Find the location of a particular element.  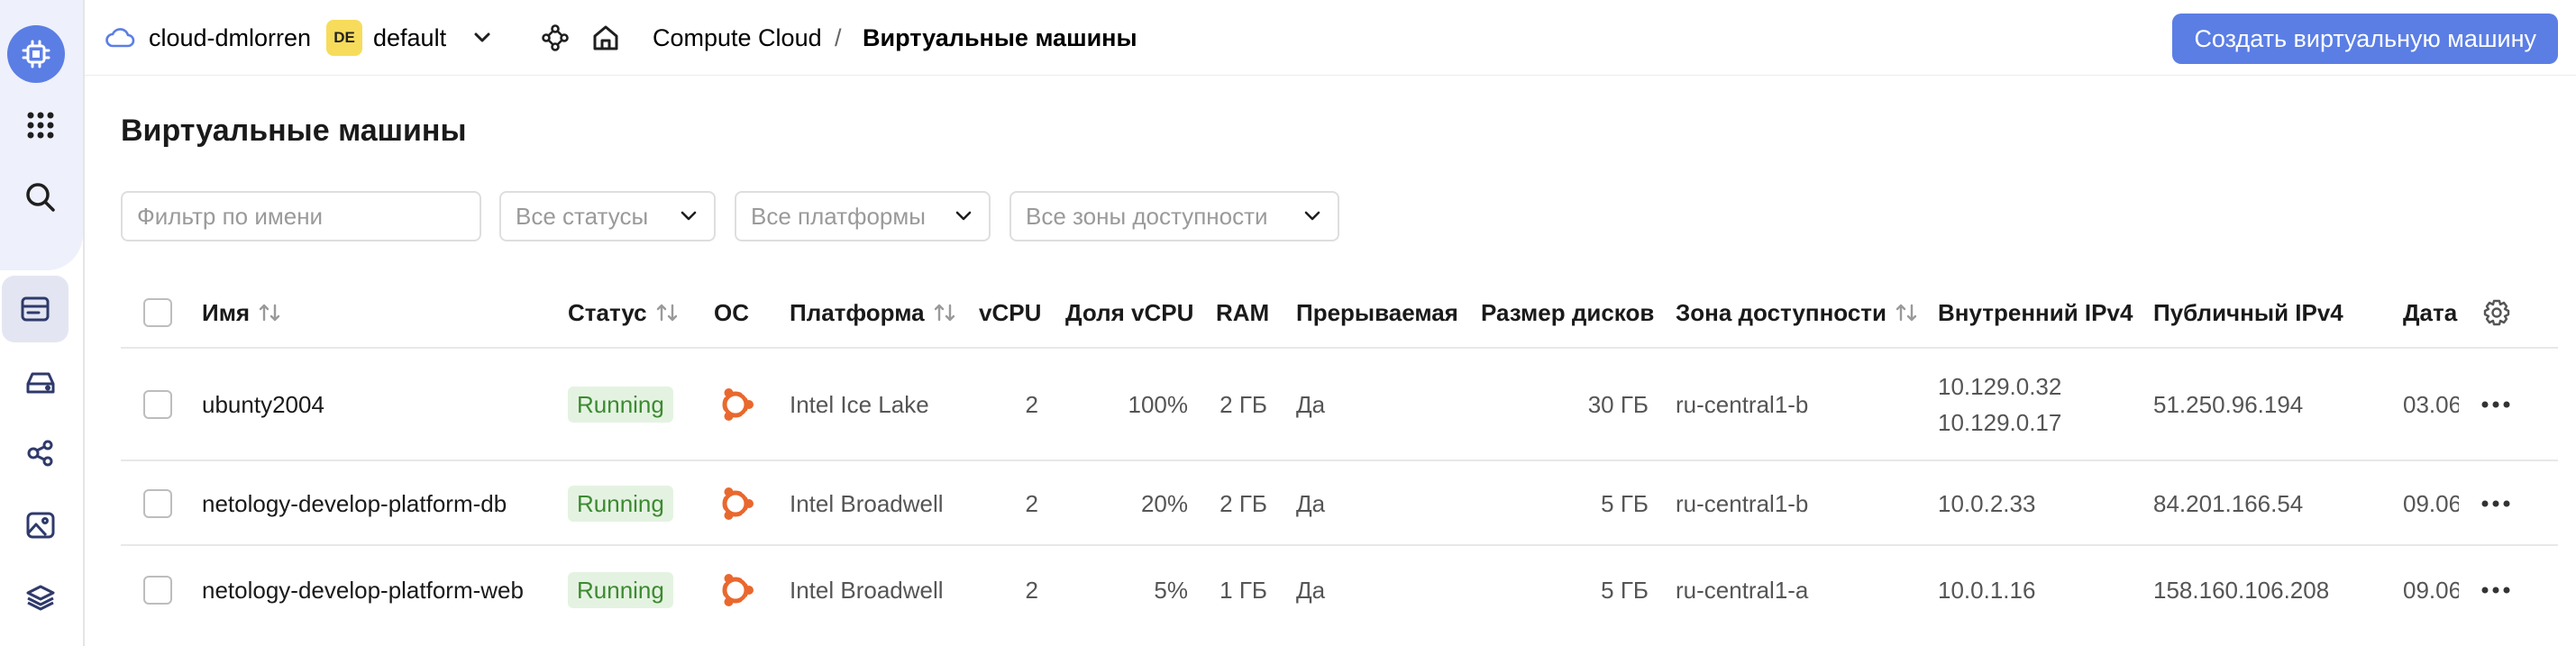

platform-cell: Intel Ice Lake is located at coordinates (859, 404).